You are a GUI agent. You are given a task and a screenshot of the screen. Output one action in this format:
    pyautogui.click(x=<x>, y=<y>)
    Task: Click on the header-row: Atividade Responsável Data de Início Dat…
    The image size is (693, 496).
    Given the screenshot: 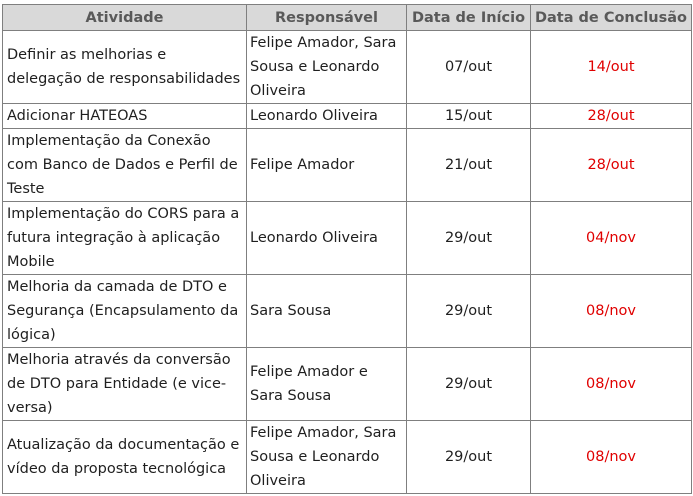 What is the action you would take?
    pyautogui.click(x=347, y=17)
    